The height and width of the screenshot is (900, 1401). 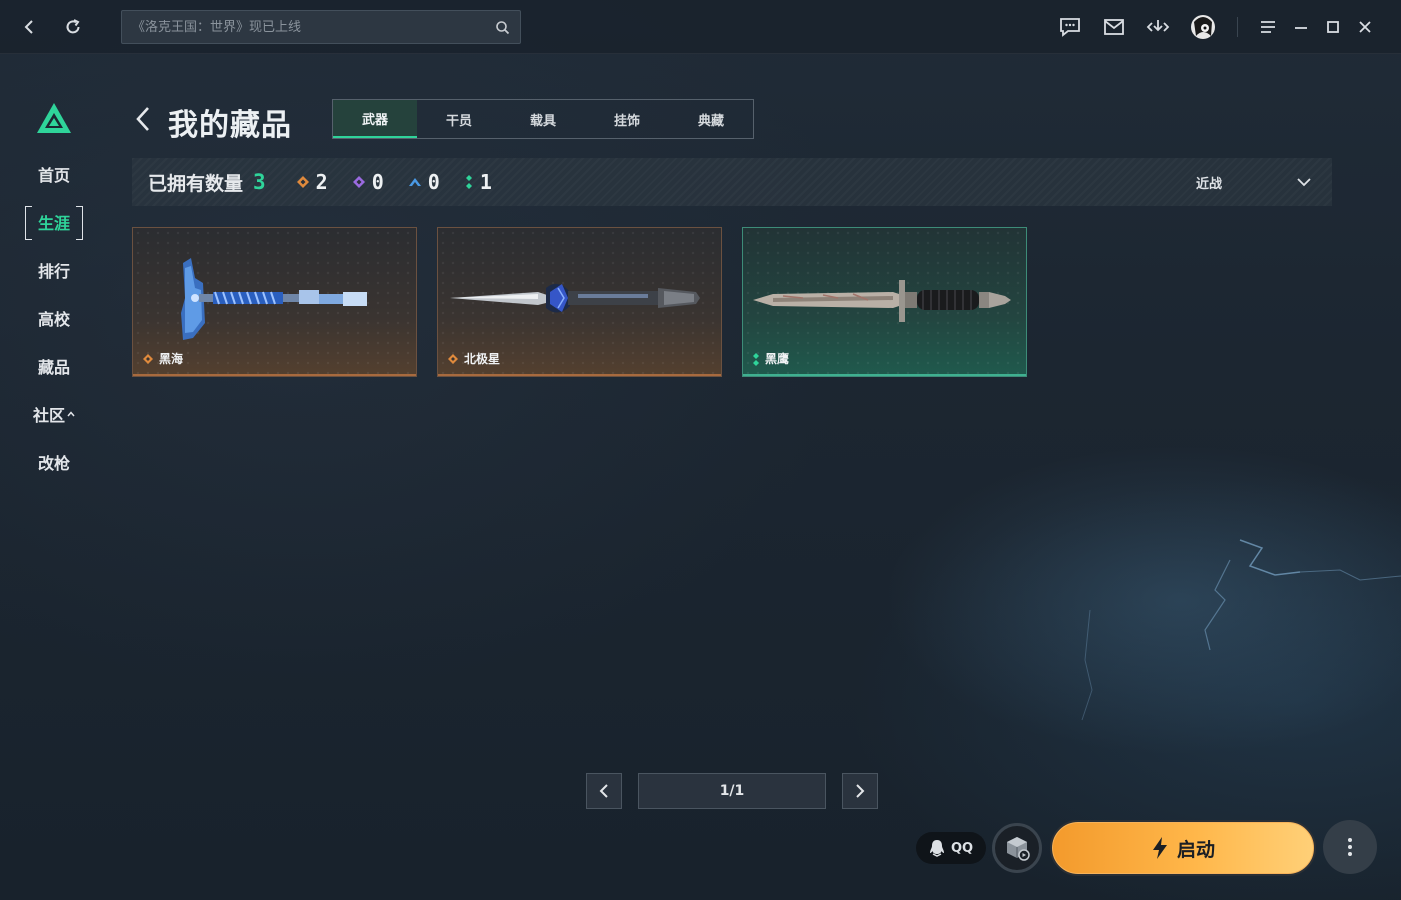 What do you see at coordinates (54, 462) in the screenshot?
I see `sidebar-item-gunsmith: 改枪` at bounding box center [54, 462].